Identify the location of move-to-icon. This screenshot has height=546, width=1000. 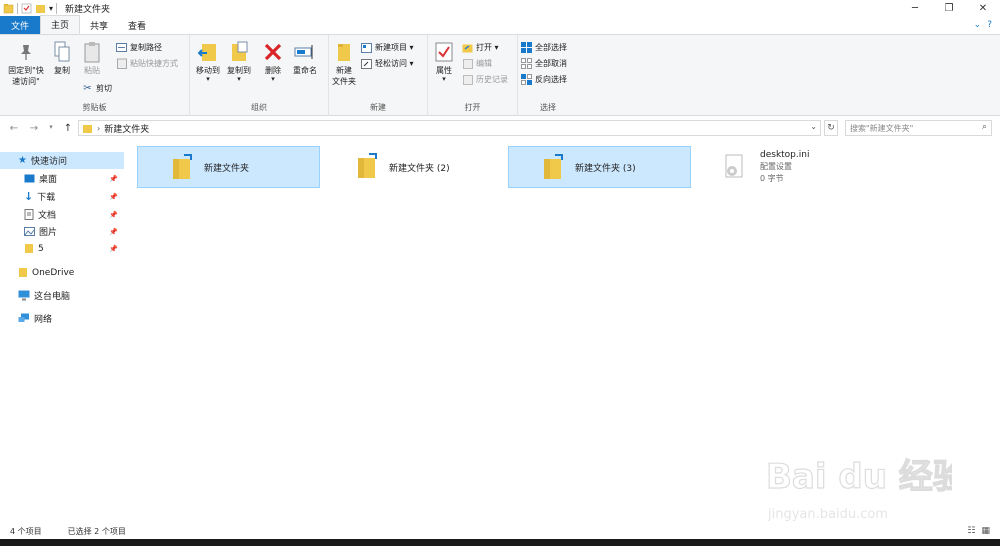
(208, 52).